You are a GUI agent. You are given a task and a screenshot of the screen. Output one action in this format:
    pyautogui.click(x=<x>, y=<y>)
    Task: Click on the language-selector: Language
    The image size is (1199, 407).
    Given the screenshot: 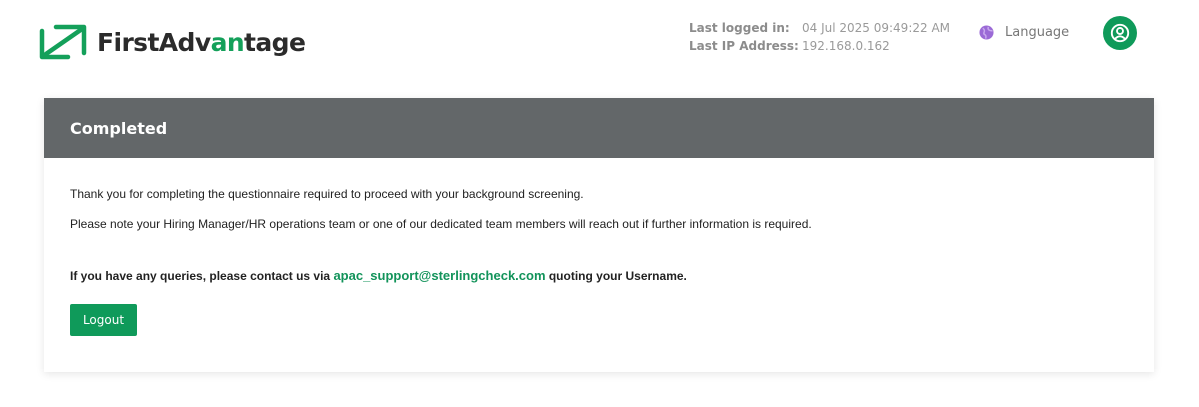 What is the action you would take?
    pyautogui.click(x=1024, y=32)
    